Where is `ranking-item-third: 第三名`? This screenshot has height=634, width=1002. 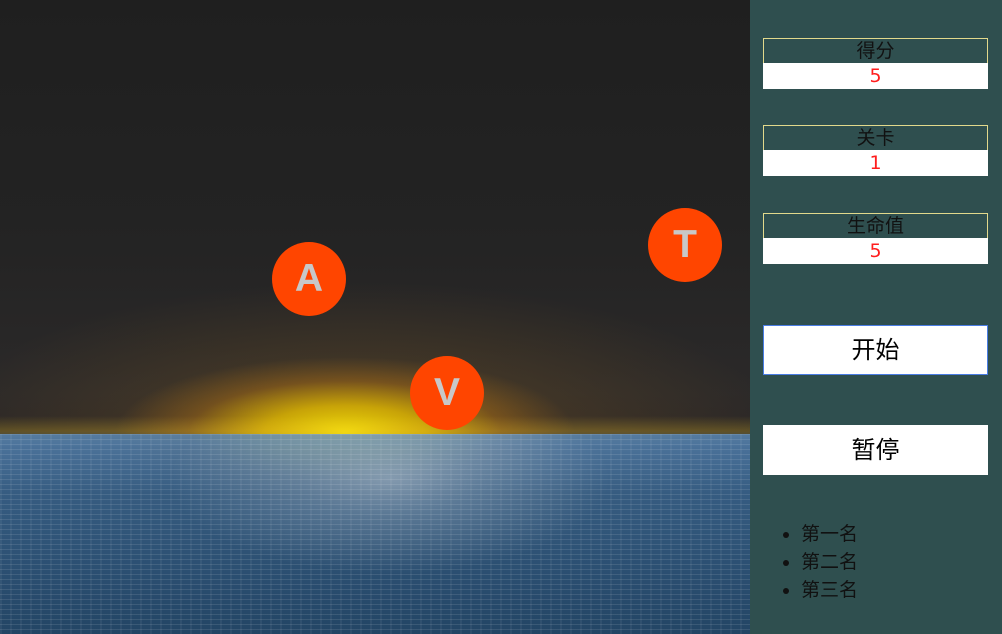 ranking-item-third: 第三名 is located at coordinates (829, 590).